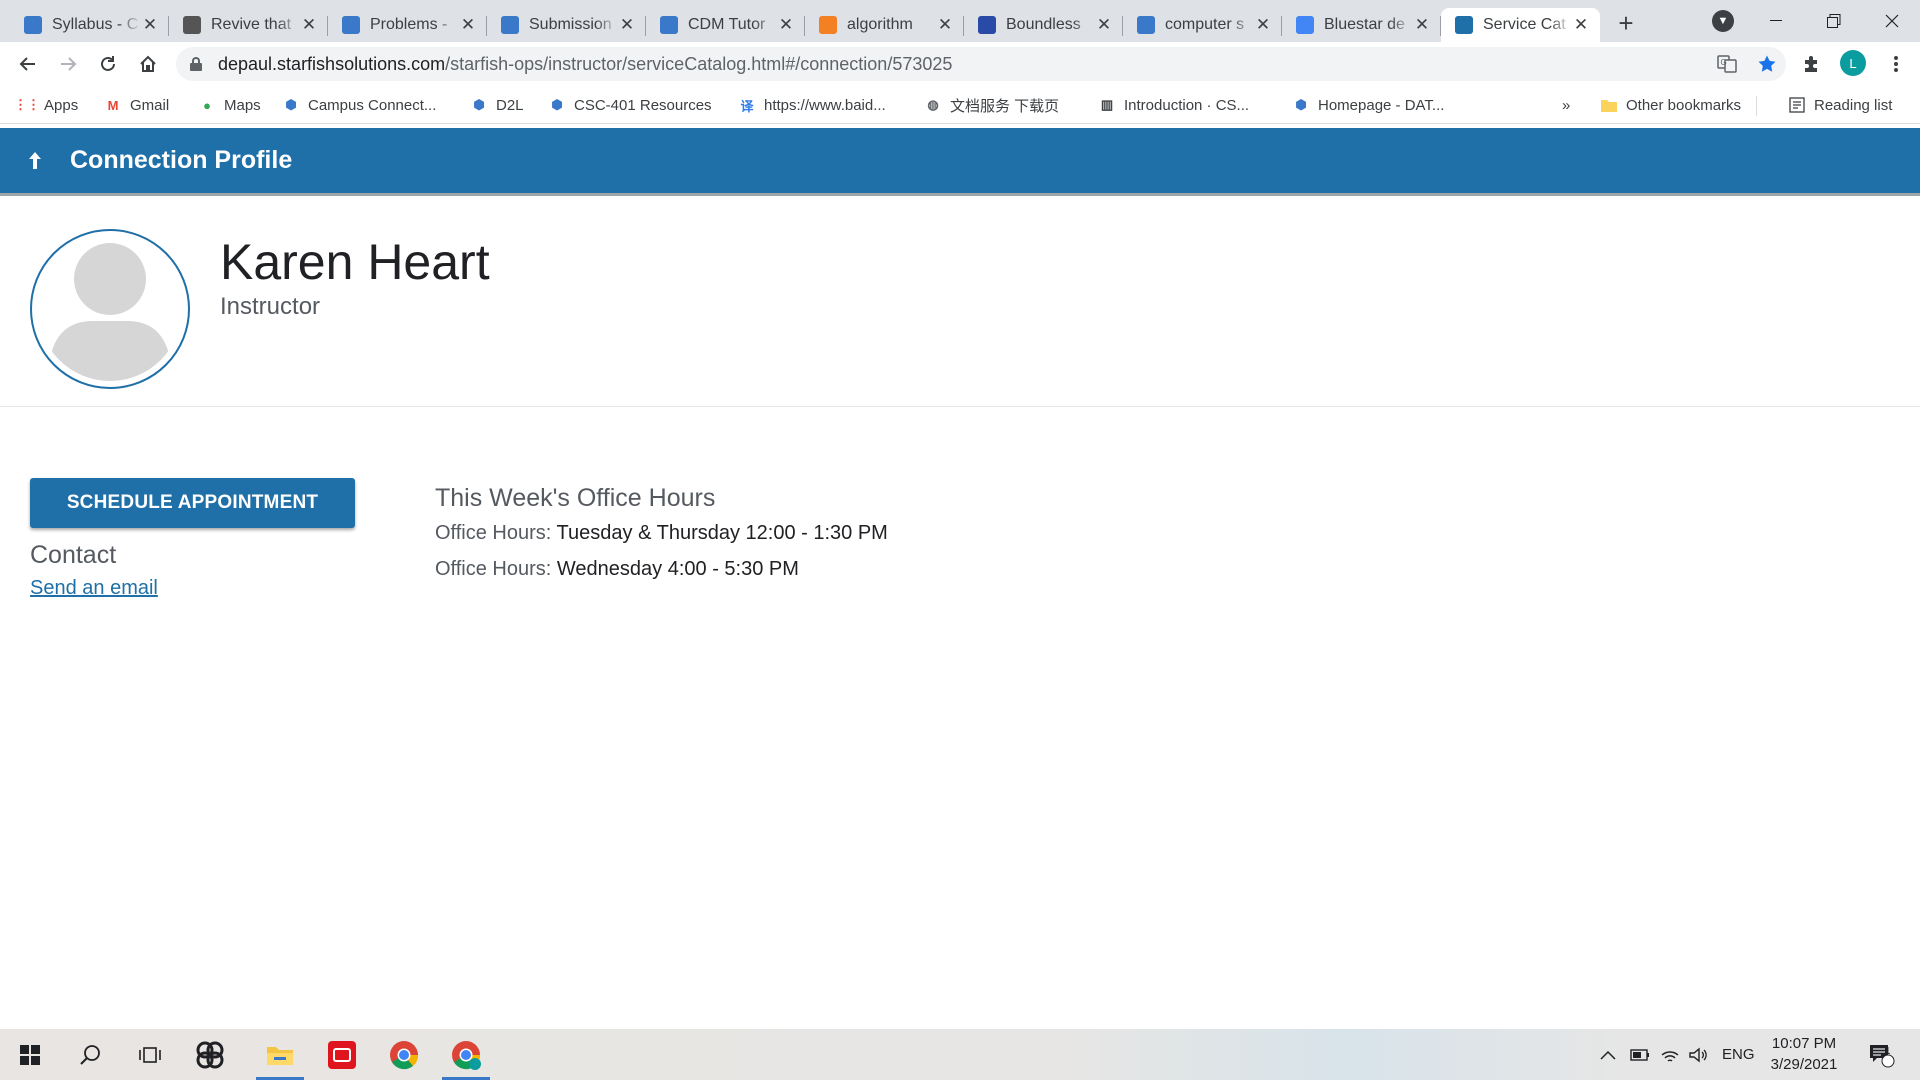  I want to click on other-bookmarks: Other bookmarks, so click(1670, 105).